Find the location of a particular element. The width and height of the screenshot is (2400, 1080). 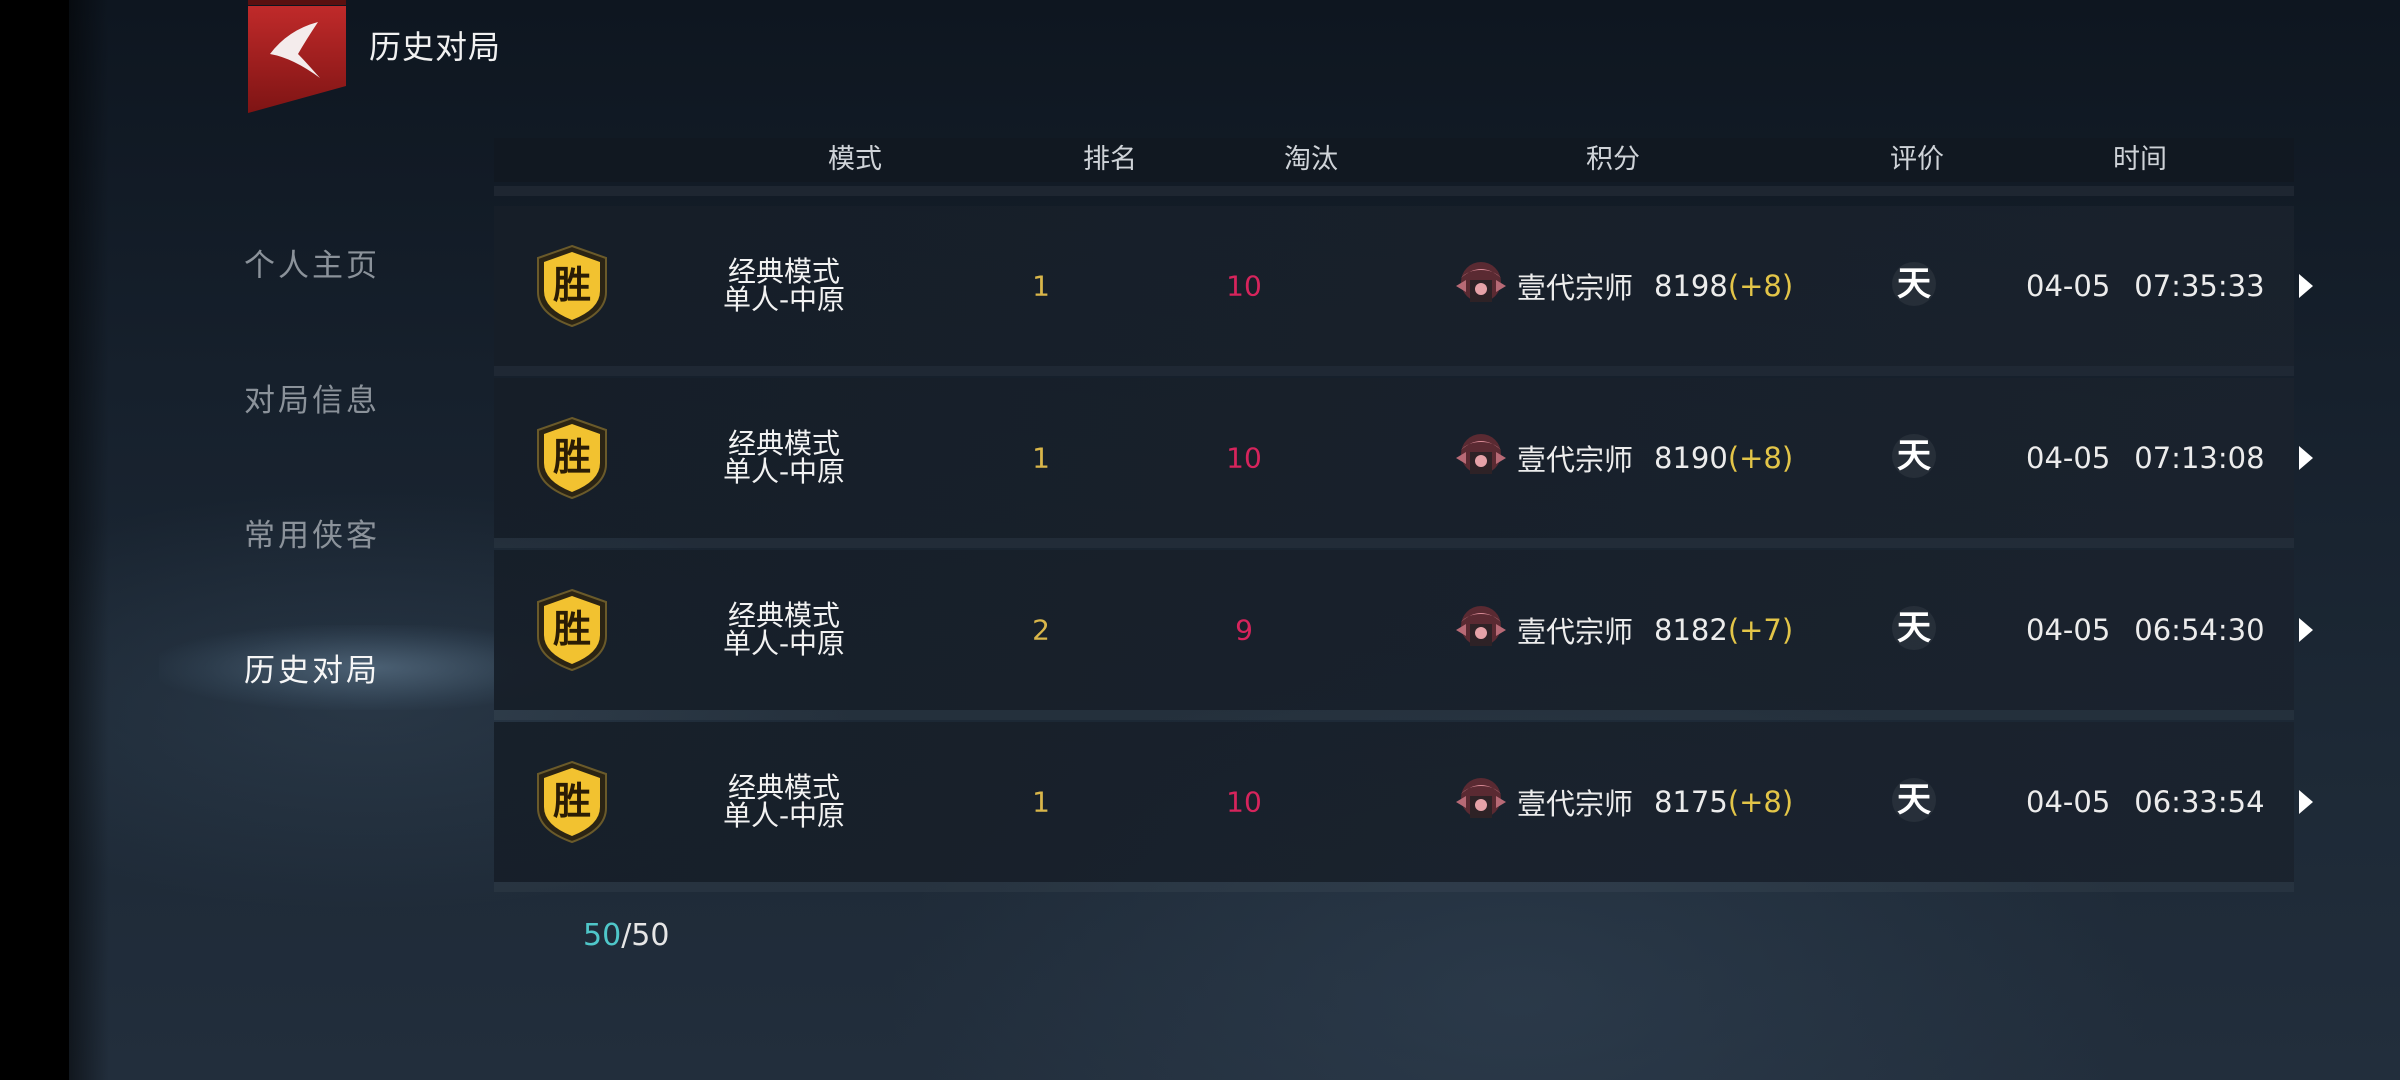

pagination: 50/50 is located at coordinates (626, 935).